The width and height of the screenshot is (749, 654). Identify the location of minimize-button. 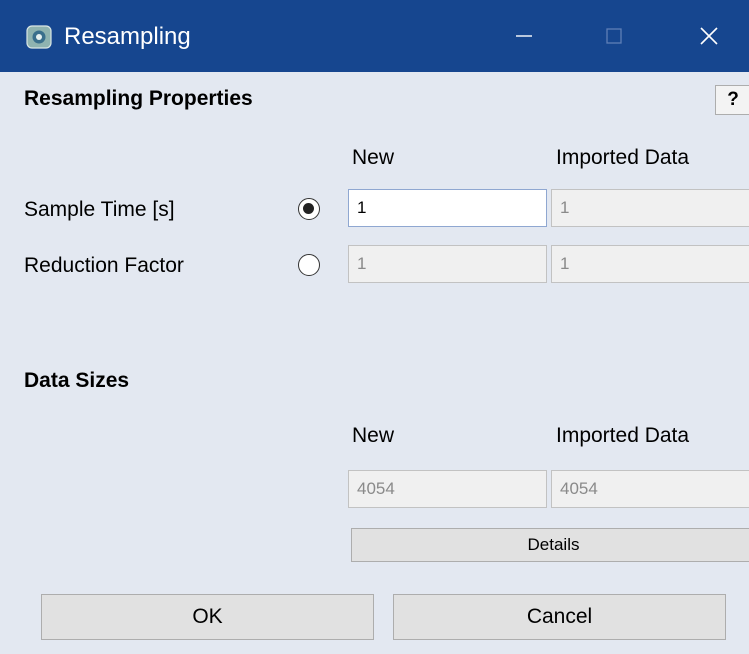
(524, 36).